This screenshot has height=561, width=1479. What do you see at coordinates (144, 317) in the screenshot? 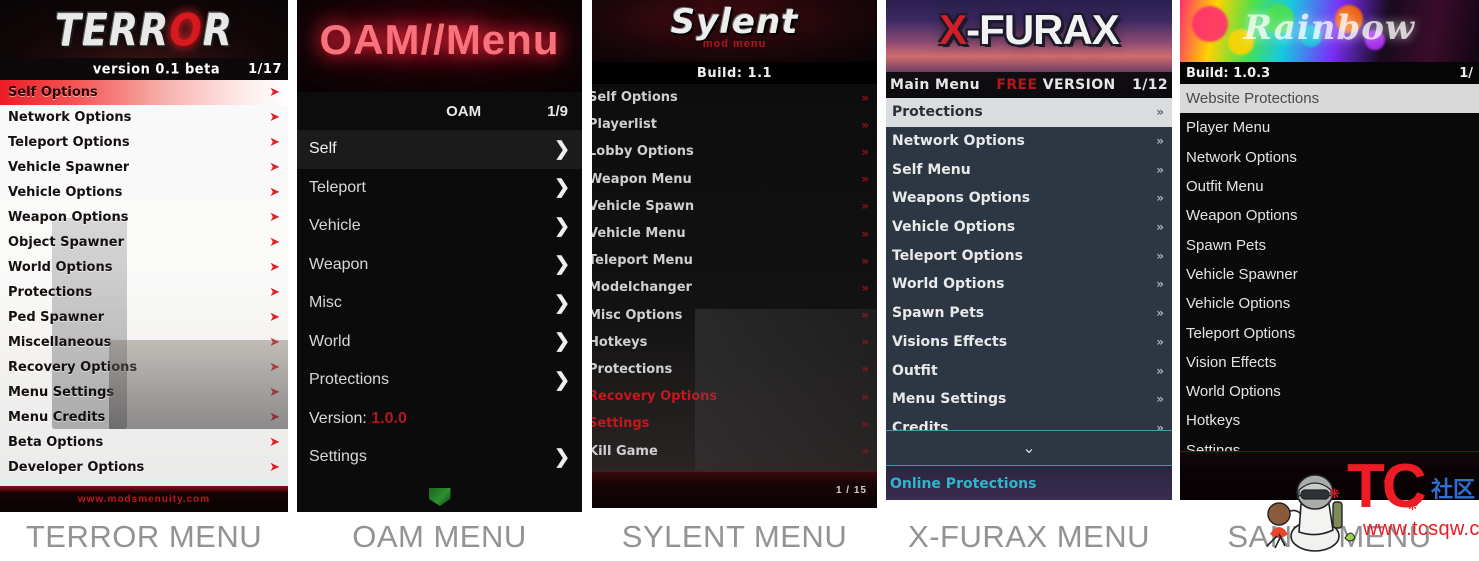
I see `terror-item: Ped Spawner ➤` at bounding box center [144, 317].